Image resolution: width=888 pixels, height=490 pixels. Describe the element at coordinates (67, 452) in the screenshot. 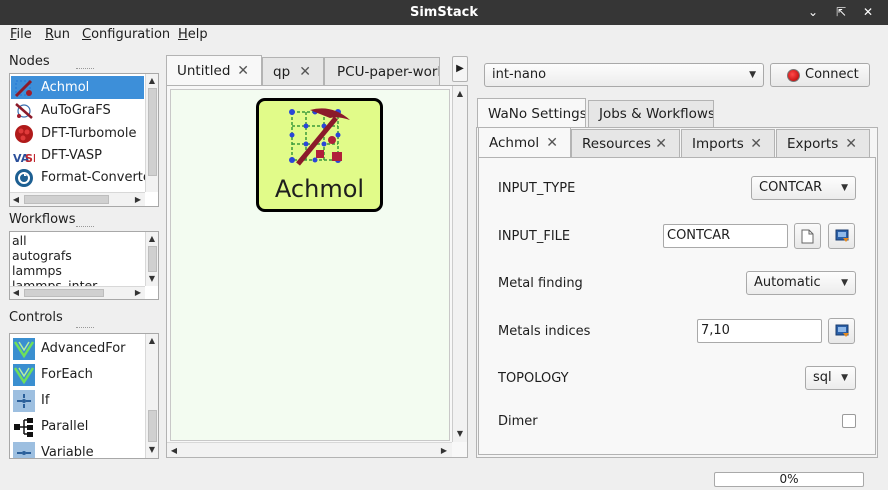

I see `list-item-label: Variable` at that location.